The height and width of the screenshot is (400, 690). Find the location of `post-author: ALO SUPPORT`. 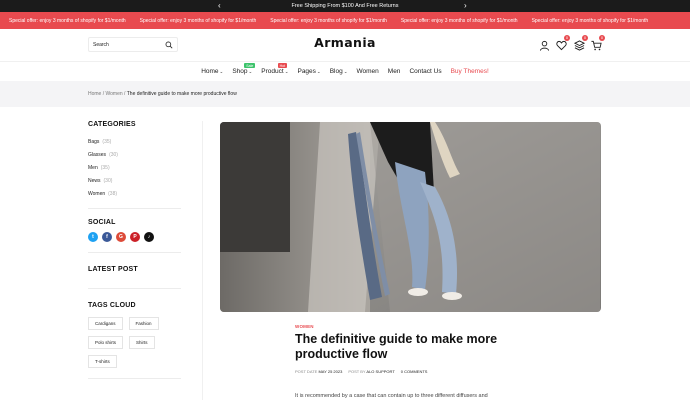

post-author: ALO SUPPORT is located at coordinates (380, 371).